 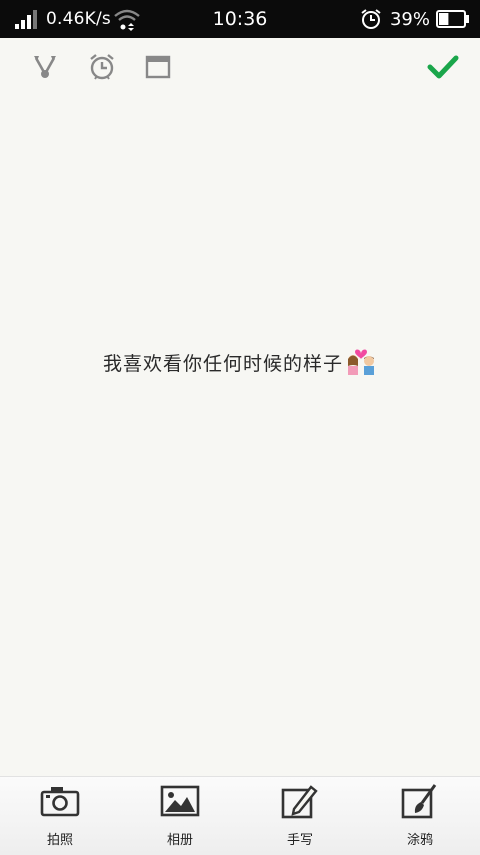 What do you see at coordinates (59, 840) in the screenshot?
I see `camera-label: 拍照` at bounding box center [59, 840].